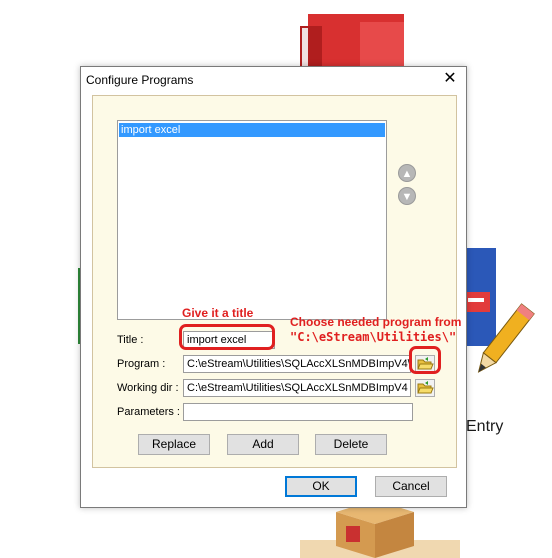  Describe the element at coordinates (351, 444) in the screenshot. I see `delete-button: Delete` at that location.